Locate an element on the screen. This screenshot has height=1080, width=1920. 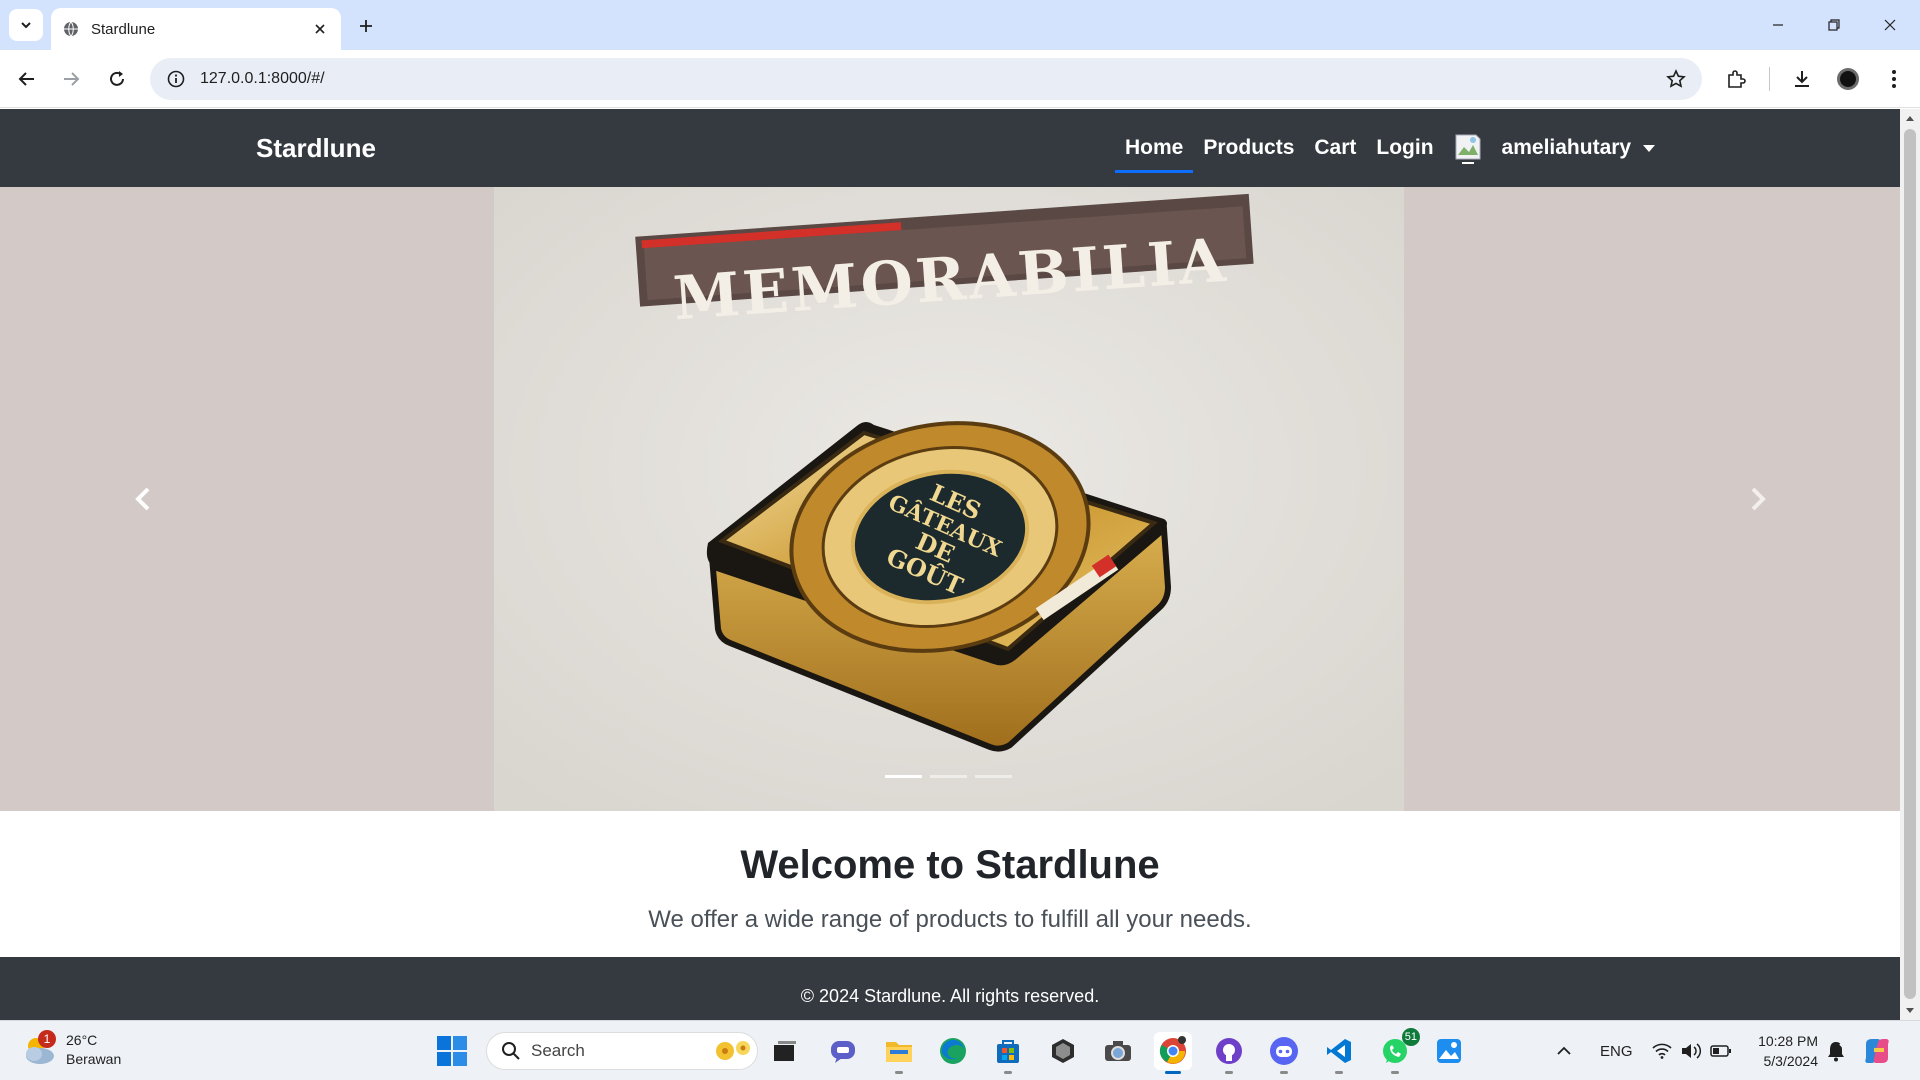
minimize-button is located at coordinates (1778, 25).